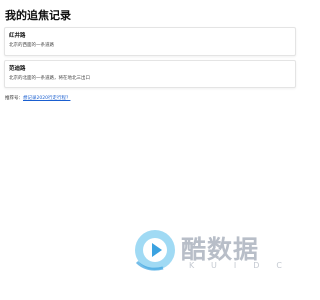  Describe the element at coordinates (150, 41) in the screenshot. I see `record-card: 红井路 北京的西面的一条道路` at that location.